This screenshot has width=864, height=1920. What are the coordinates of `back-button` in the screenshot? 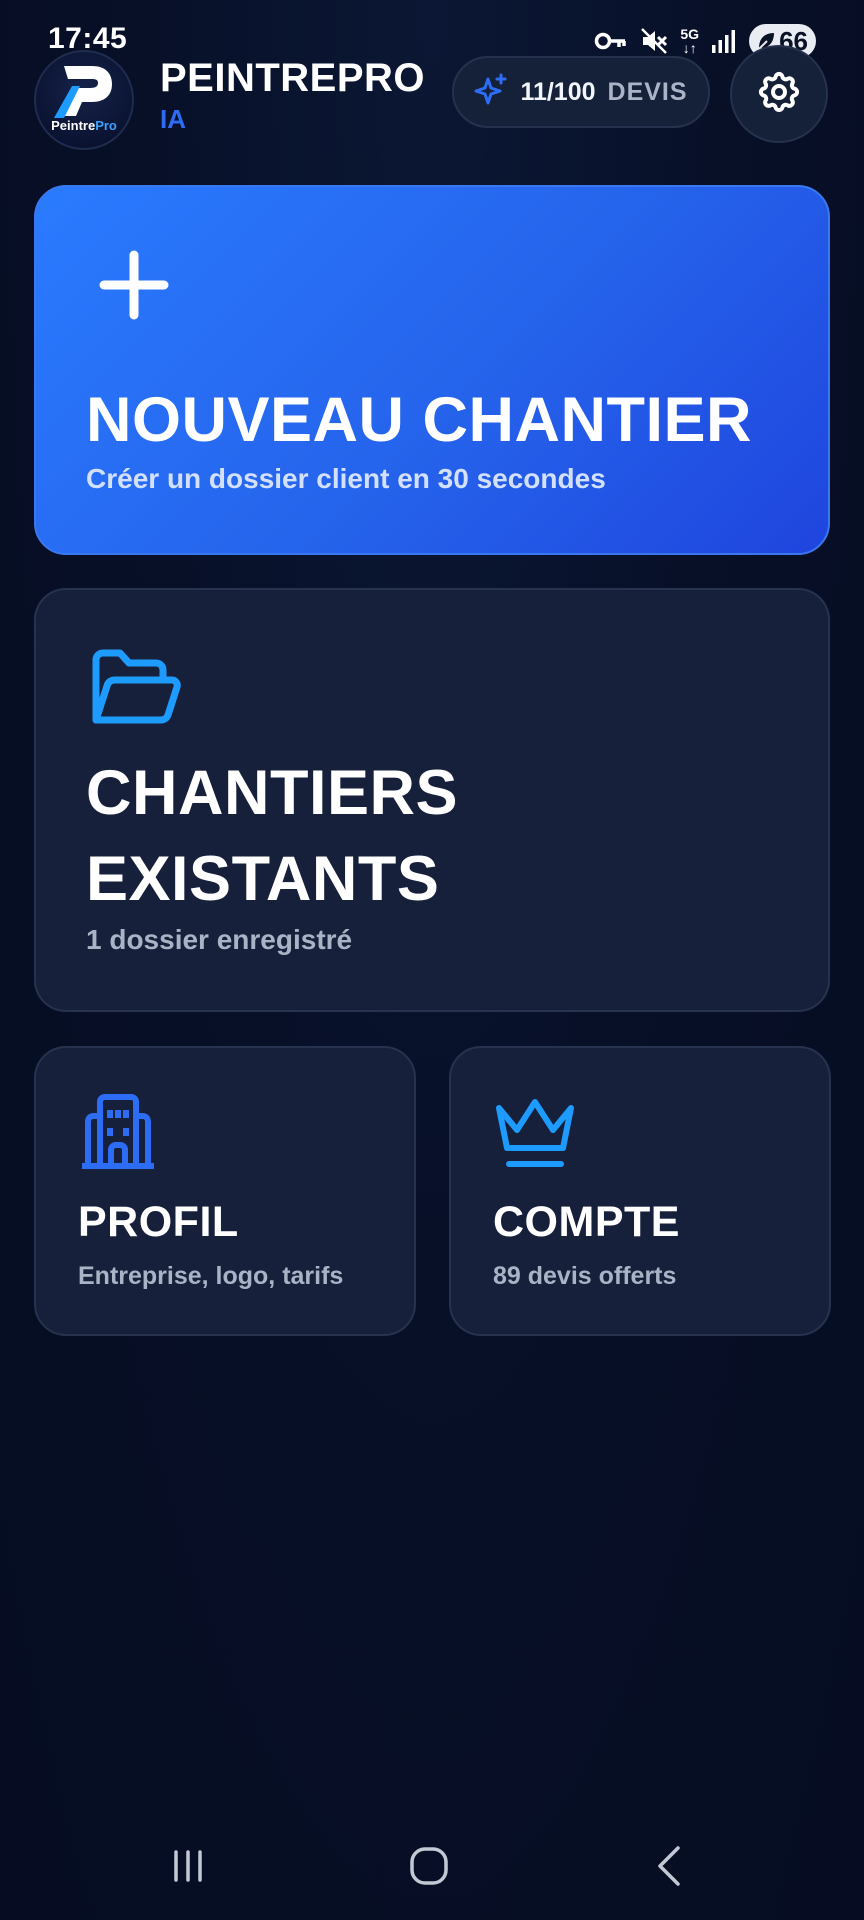 It's located at (670, 1868).